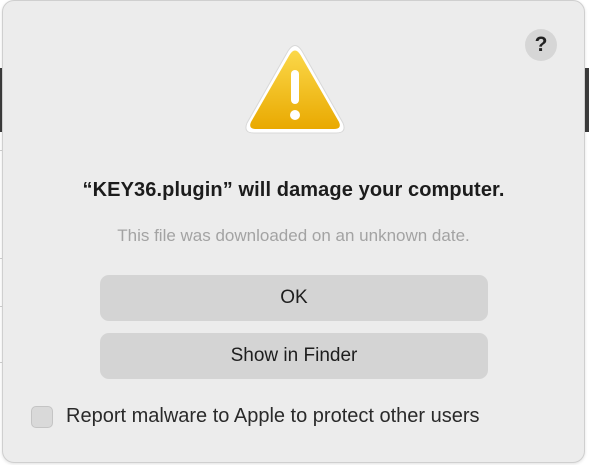 Image resolution: width=589 pixels, height=465 pixels. Describe the element at coordinates (541, 45) in the screenshot. I see `help-button: ?` at that location.